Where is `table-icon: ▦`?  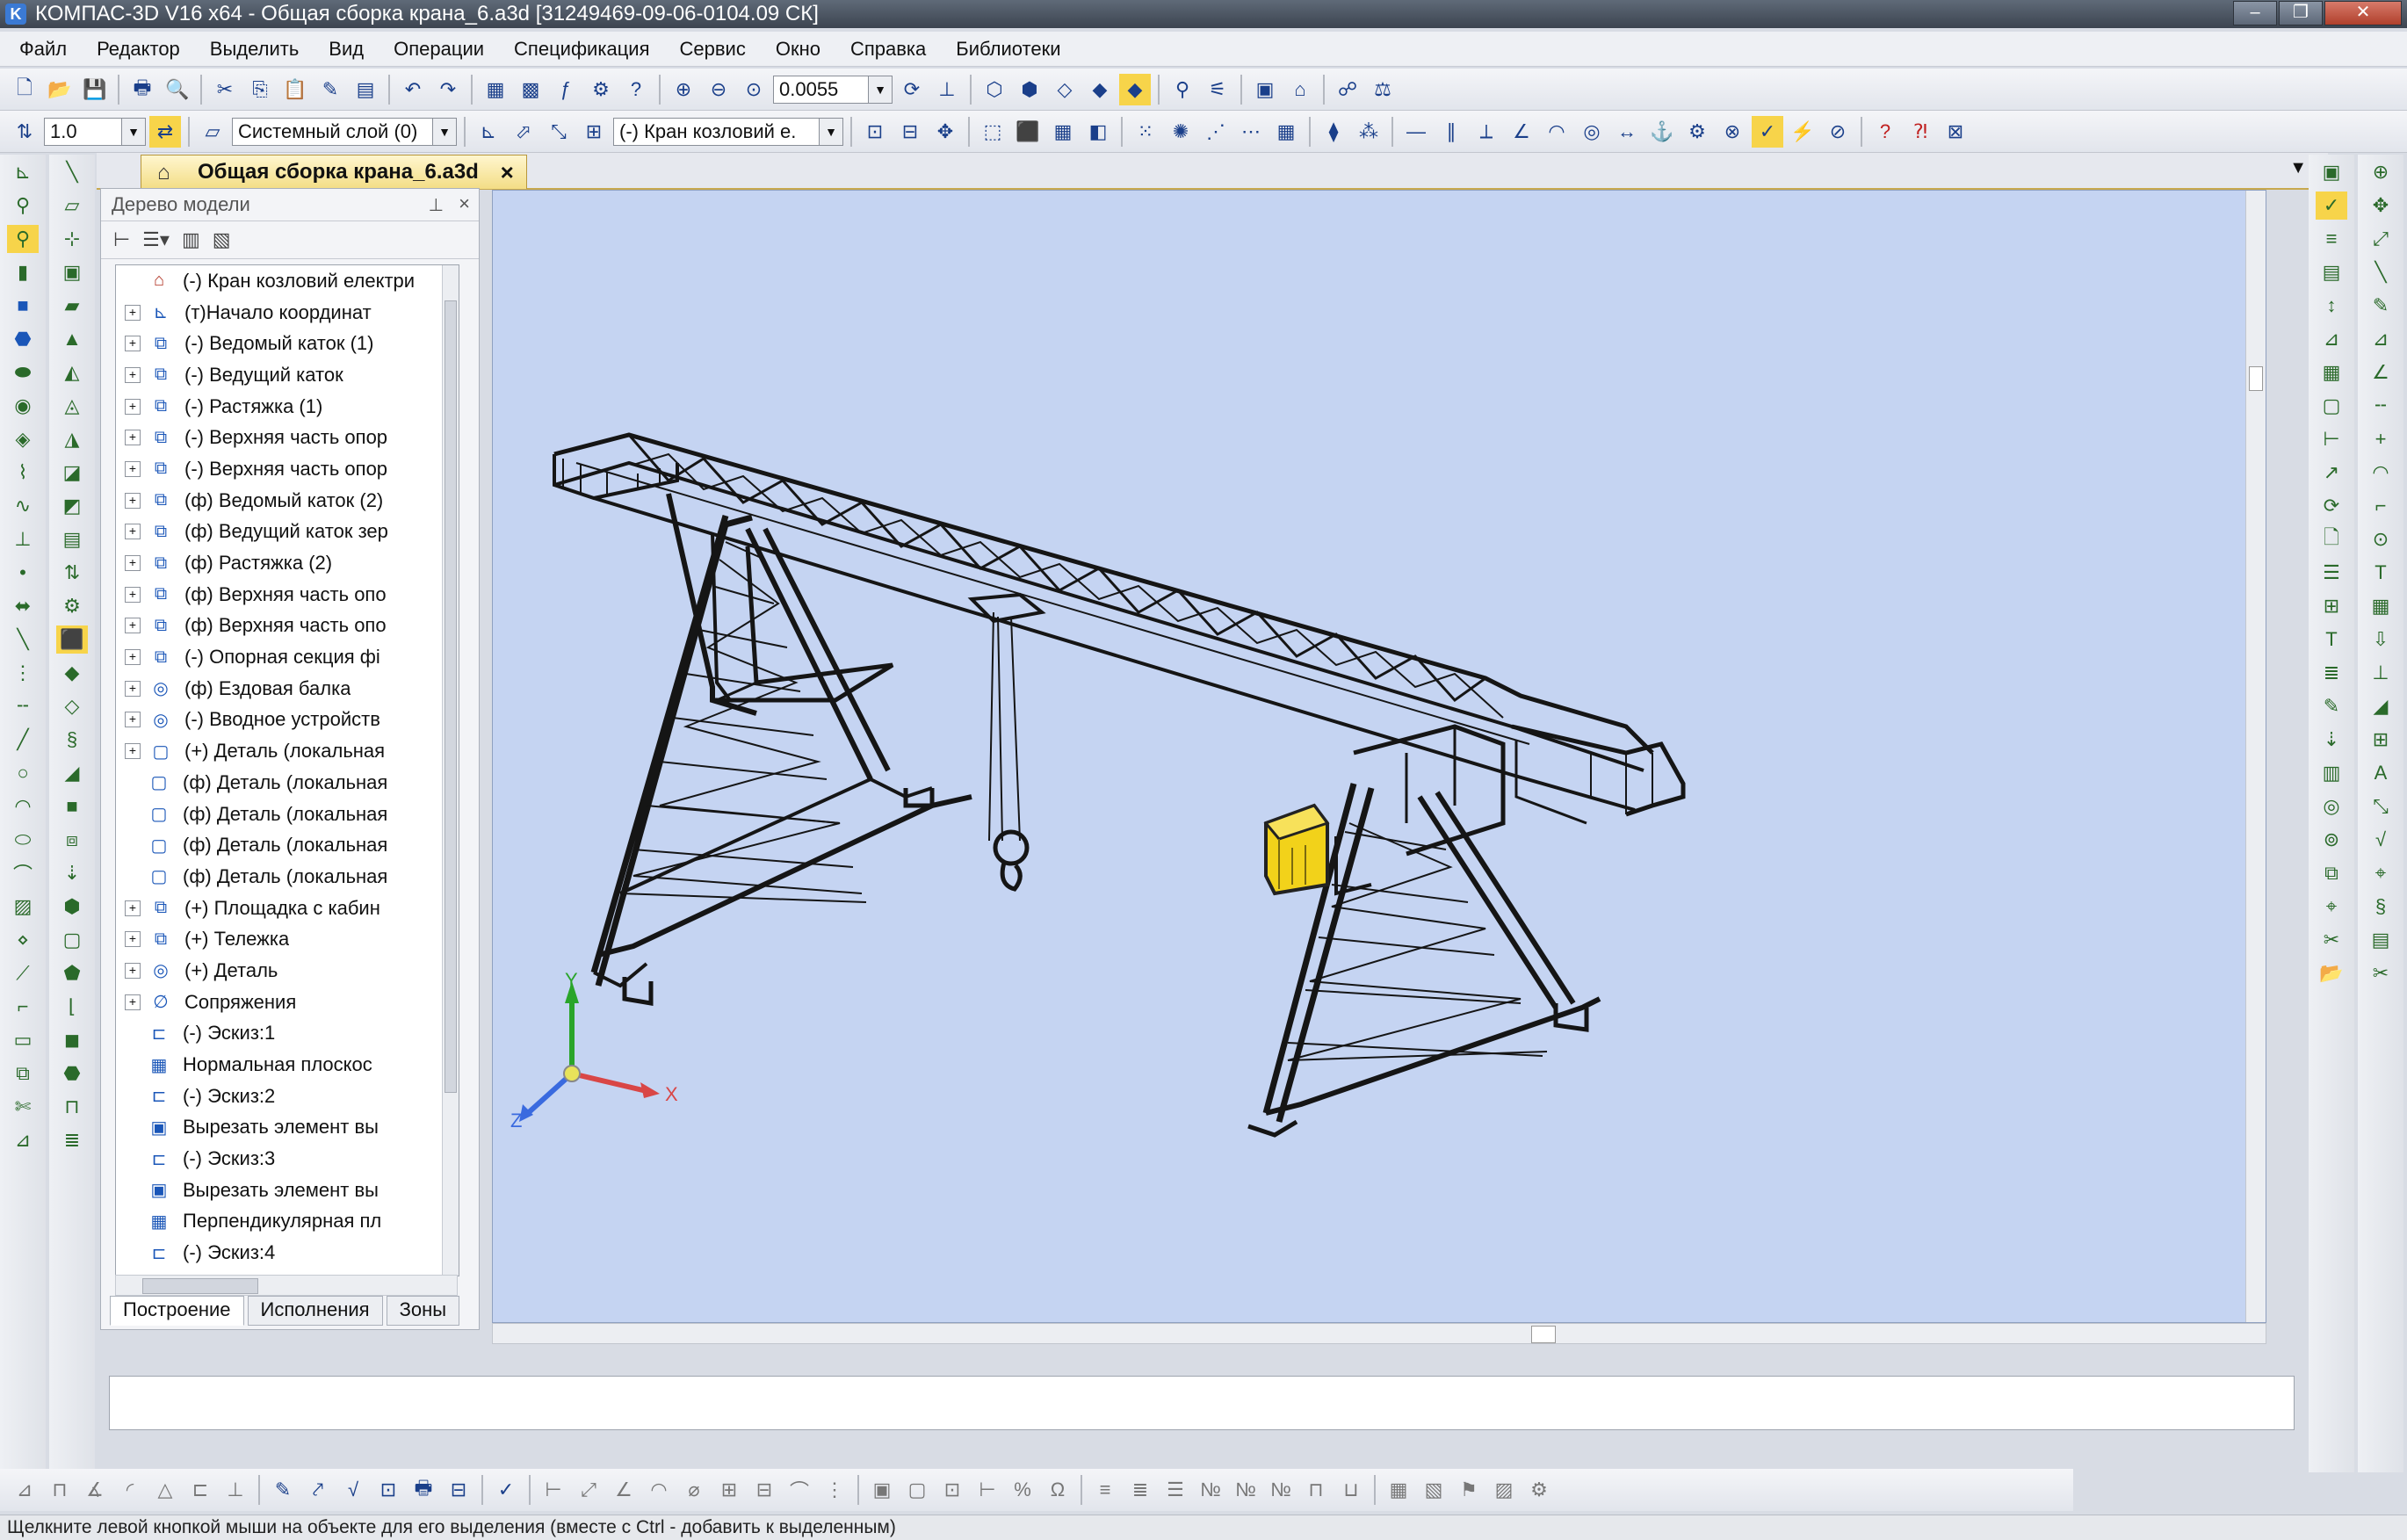 table-icon: ▦ is located at coordinates (1398, 1490).